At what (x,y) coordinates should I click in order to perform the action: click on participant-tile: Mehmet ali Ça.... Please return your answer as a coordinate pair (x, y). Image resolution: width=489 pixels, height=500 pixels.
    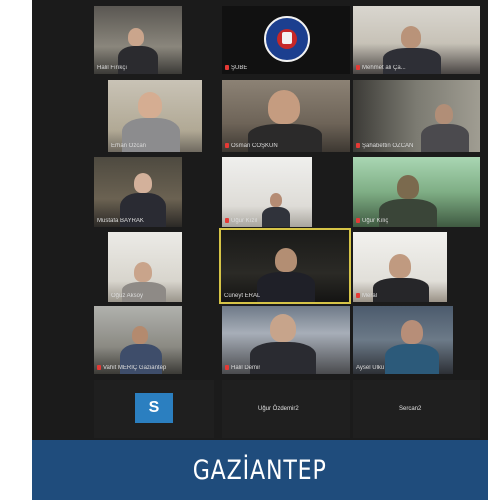
    Looking at the image, I should click on (416, 40).